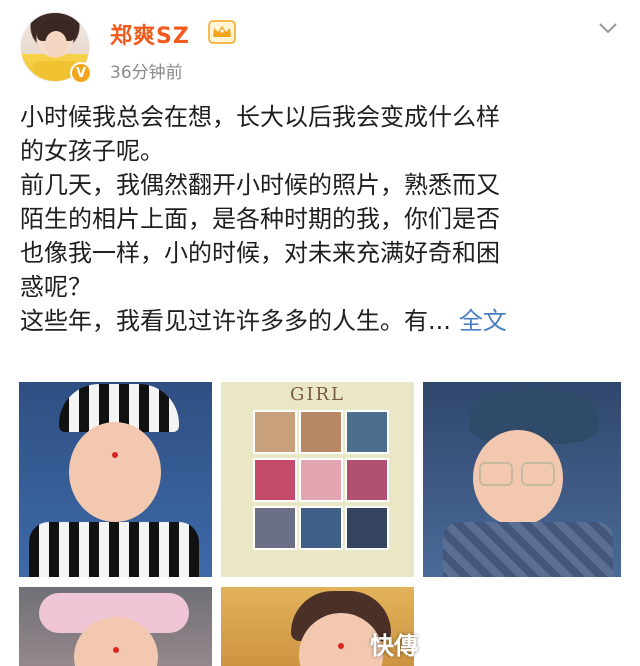 Image resolution: width=640 pixels, height=666 pixels. What do you see at coordinates (150, 34) in the screenshot?
I see `author-name: 郑爽SZ` at bounding box center [150, 34].